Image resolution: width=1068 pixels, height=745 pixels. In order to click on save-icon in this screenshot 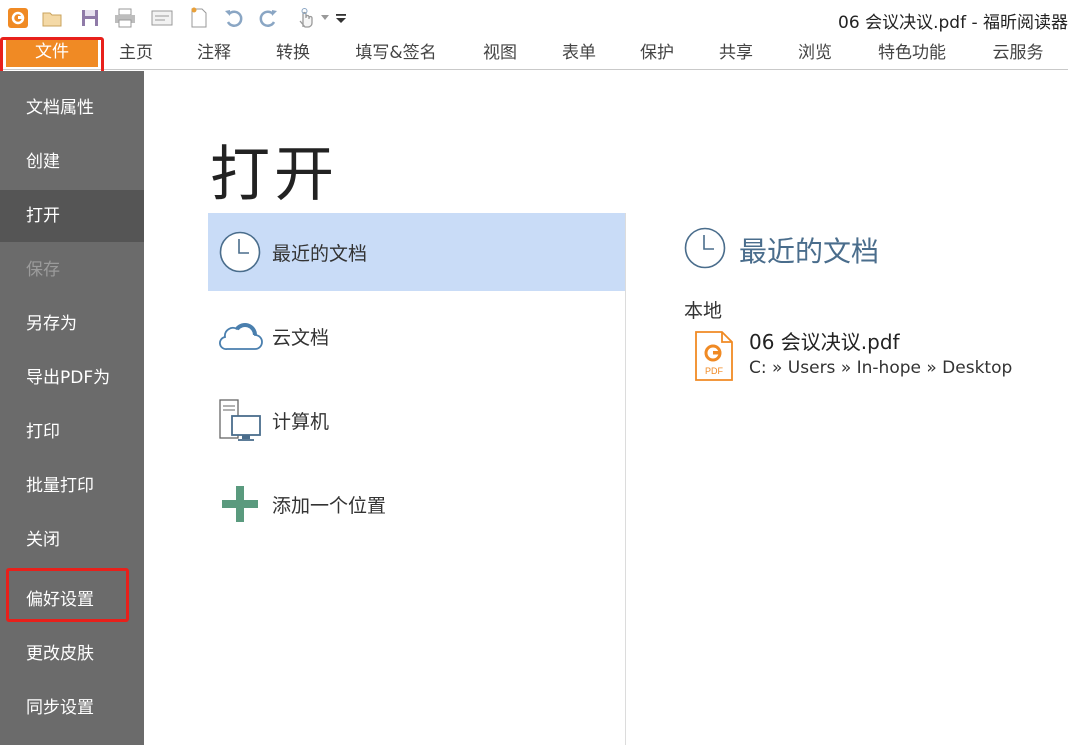, I will do `click(90, 18)`.